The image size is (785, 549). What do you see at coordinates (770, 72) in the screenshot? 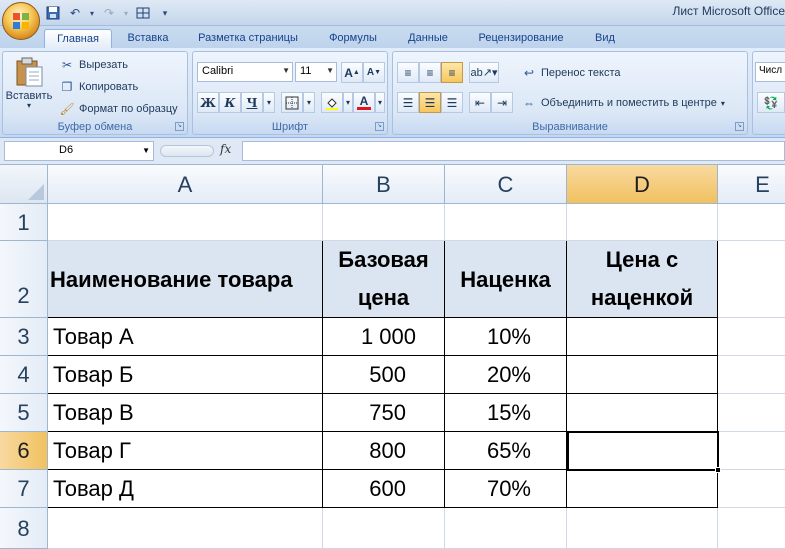
I see `number-format-select: Числ` at bounding box center [770, 72].